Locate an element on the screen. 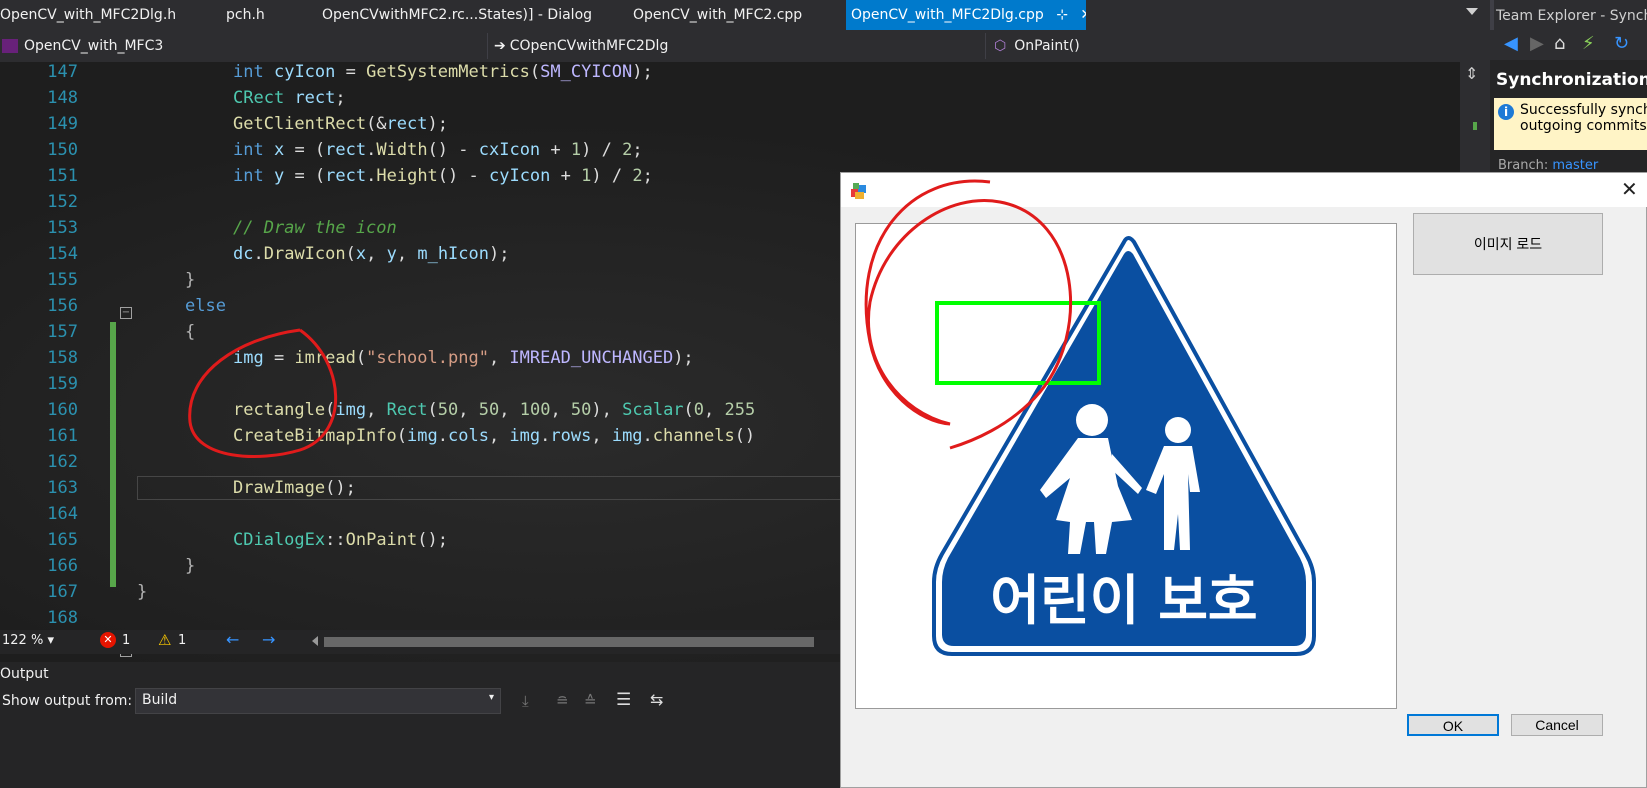 This screenshot has width=1647, height=788. chevron-down-icon: ▾ is located at coordinates (491, 697).